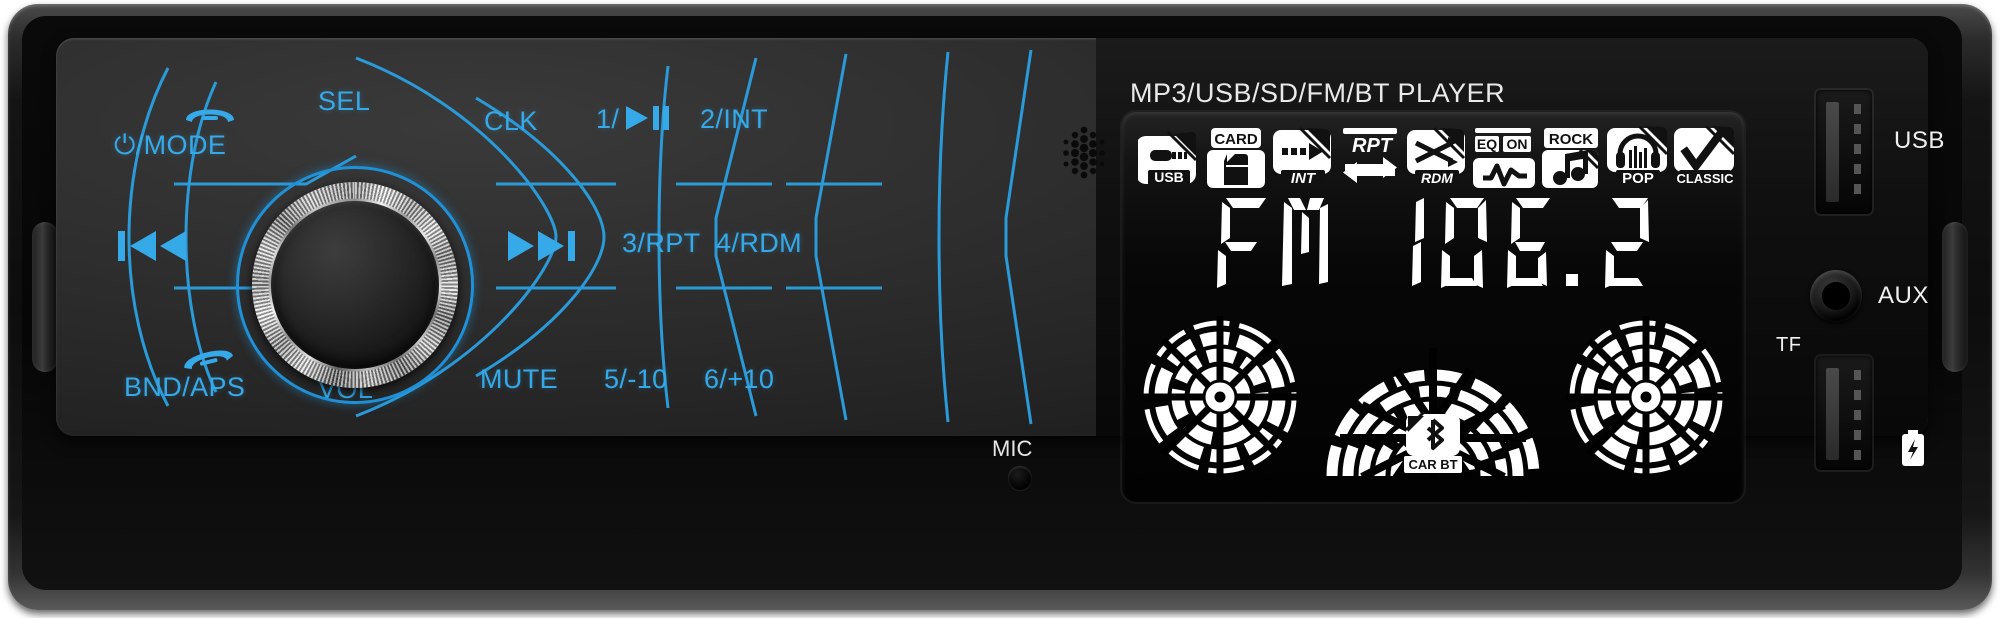 The image size is (2000, 618). What do you see at coordinates (1235, 139) in the screenshot?
I see `svg-text: CARD` at bounding box center [1235, 139].